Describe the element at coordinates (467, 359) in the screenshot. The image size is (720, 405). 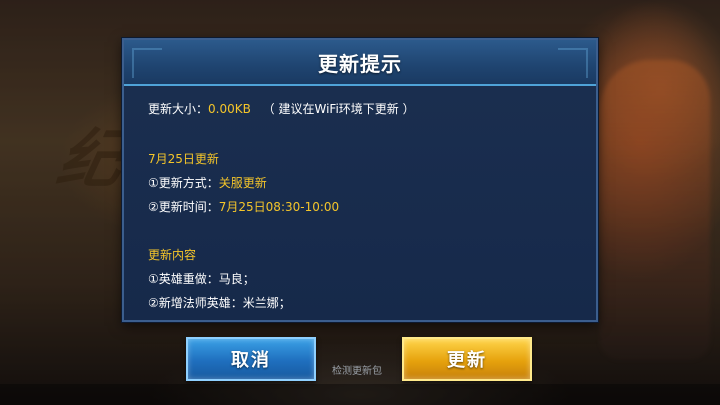
I see `update-button: 更新` at that location.